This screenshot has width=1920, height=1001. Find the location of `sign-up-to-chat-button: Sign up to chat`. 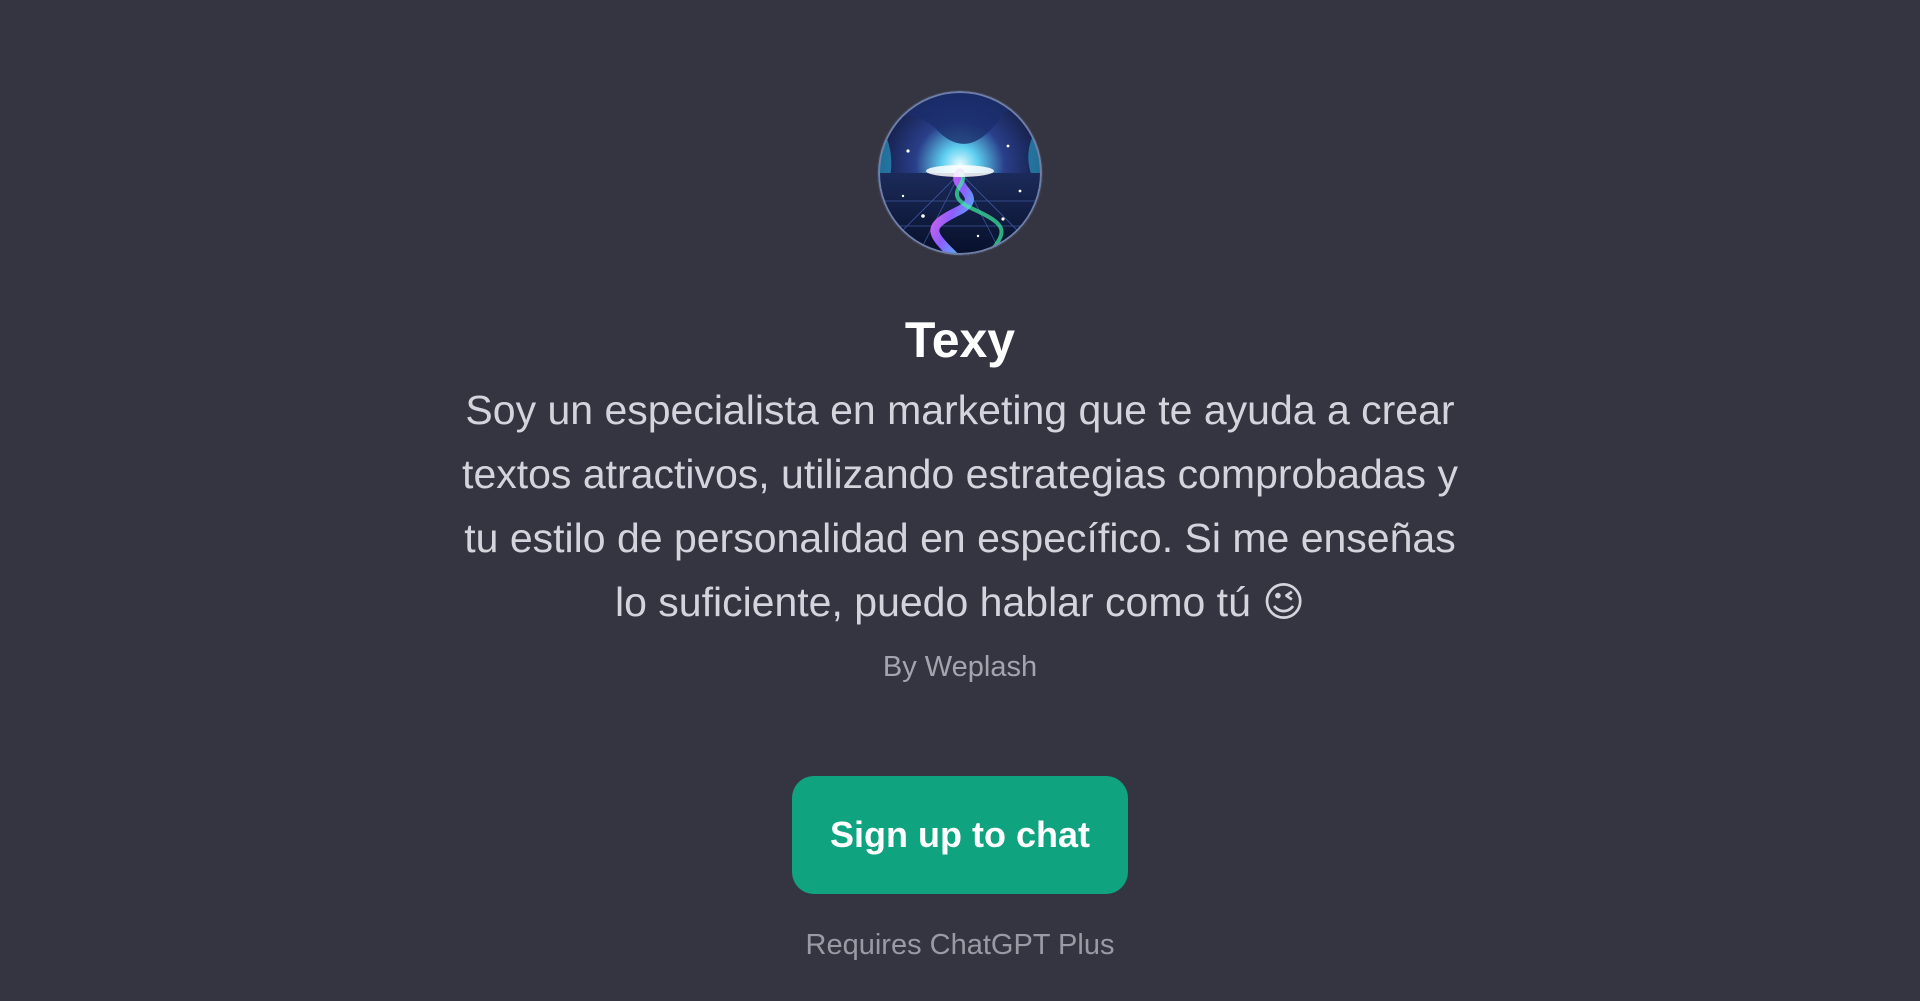

sign-up-to-chat-button: Sign up to chat is located at coordinates (960, 835).